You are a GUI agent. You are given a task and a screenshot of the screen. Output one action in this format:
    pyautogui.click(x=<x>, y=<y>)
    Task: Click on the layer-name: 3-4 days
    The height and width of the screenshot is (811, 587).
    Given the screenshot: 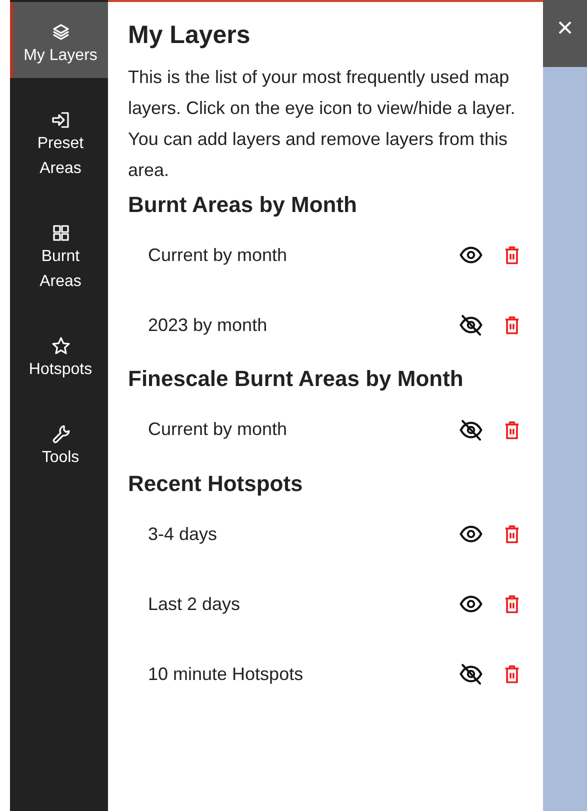 What is the action you would take?
    pyautogui.click(x=183, y=534)
    